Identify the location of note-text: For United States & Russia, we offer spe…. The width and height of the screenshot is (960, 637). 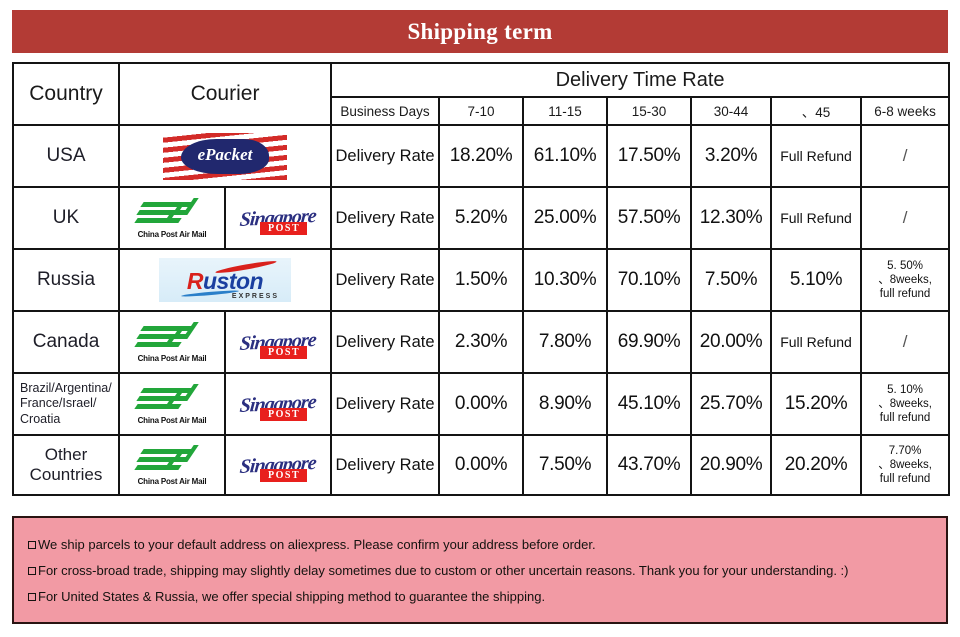
(292, 596).